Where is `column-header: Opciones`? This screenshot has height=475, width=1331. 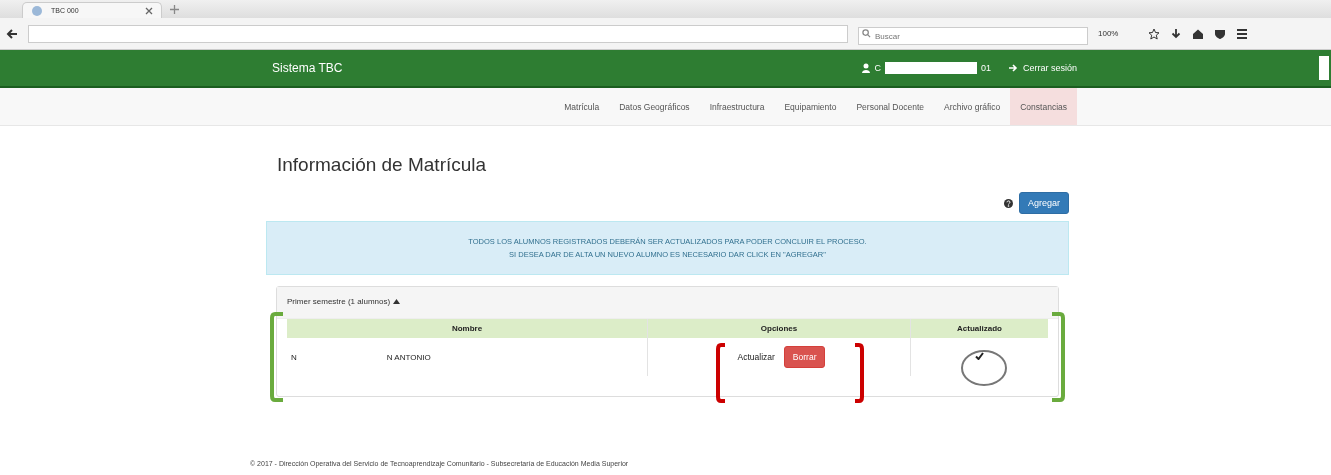 column-header: Opciones is located at coordinates (779, 328).